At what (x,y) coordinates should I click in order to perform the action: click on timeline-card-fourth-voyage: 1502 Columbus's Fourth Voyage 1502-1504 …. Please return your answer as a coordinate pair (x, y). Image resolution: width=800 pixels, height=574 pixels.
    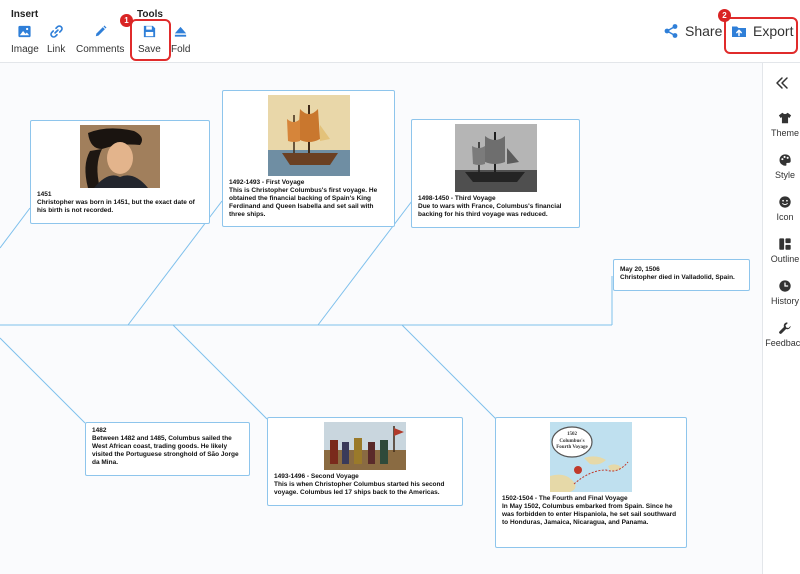
    Looking at the image, I should click on (591, 482).